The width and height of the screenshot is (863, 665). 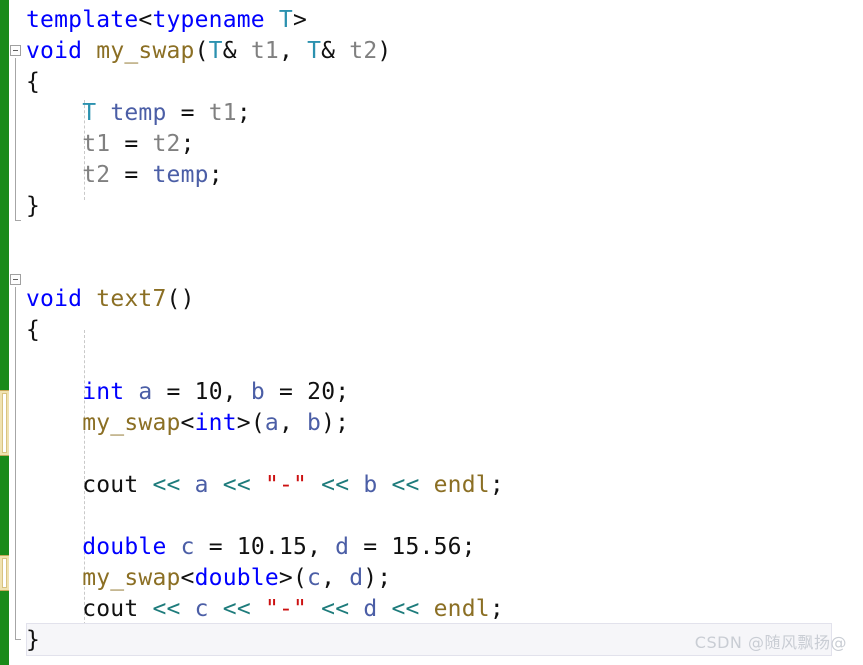 I want to click on code-line: T temp = t1;, so click(x=125, y=113).